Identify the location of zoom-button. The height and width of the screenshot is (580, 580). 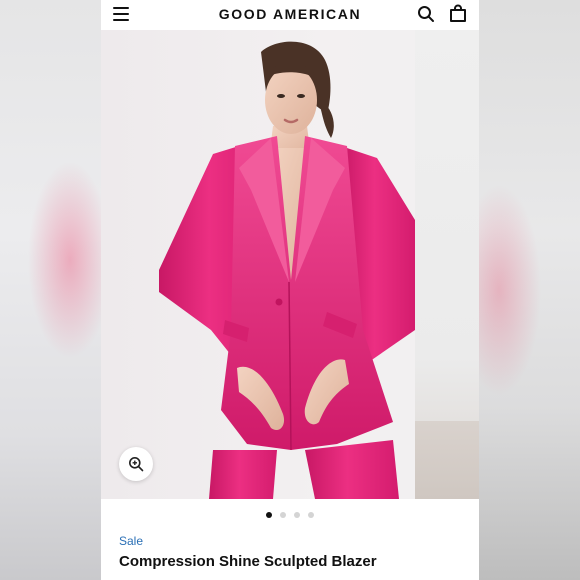
(136, 464).